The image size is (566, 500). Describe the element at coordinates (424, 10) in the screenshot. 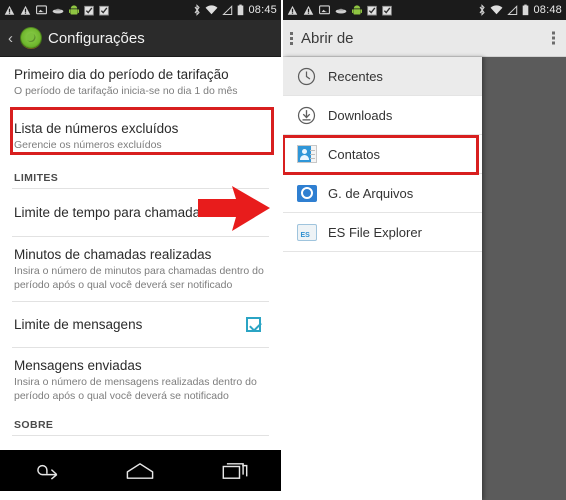

I see `status-bar: 08:48` at that location.